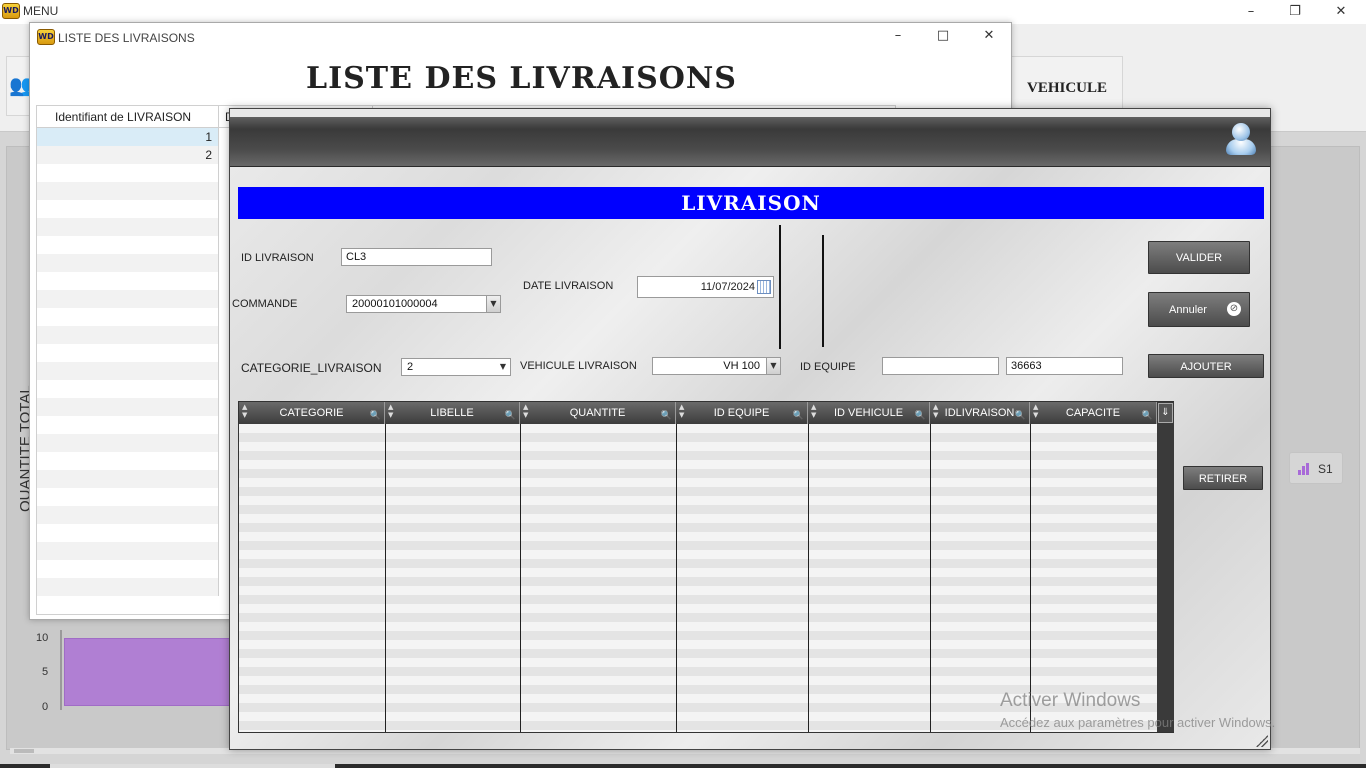  I want to click on id-livraison-label: ID LIVRAISON, so click(277, 258).